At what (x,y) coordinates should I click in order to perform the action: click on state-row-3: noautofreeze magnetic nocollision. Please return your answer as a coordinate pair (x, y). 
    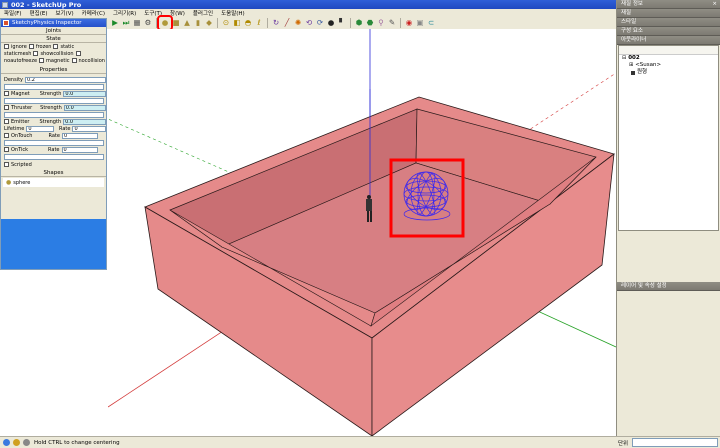
    Looking at the image, I should click on (54, 60).